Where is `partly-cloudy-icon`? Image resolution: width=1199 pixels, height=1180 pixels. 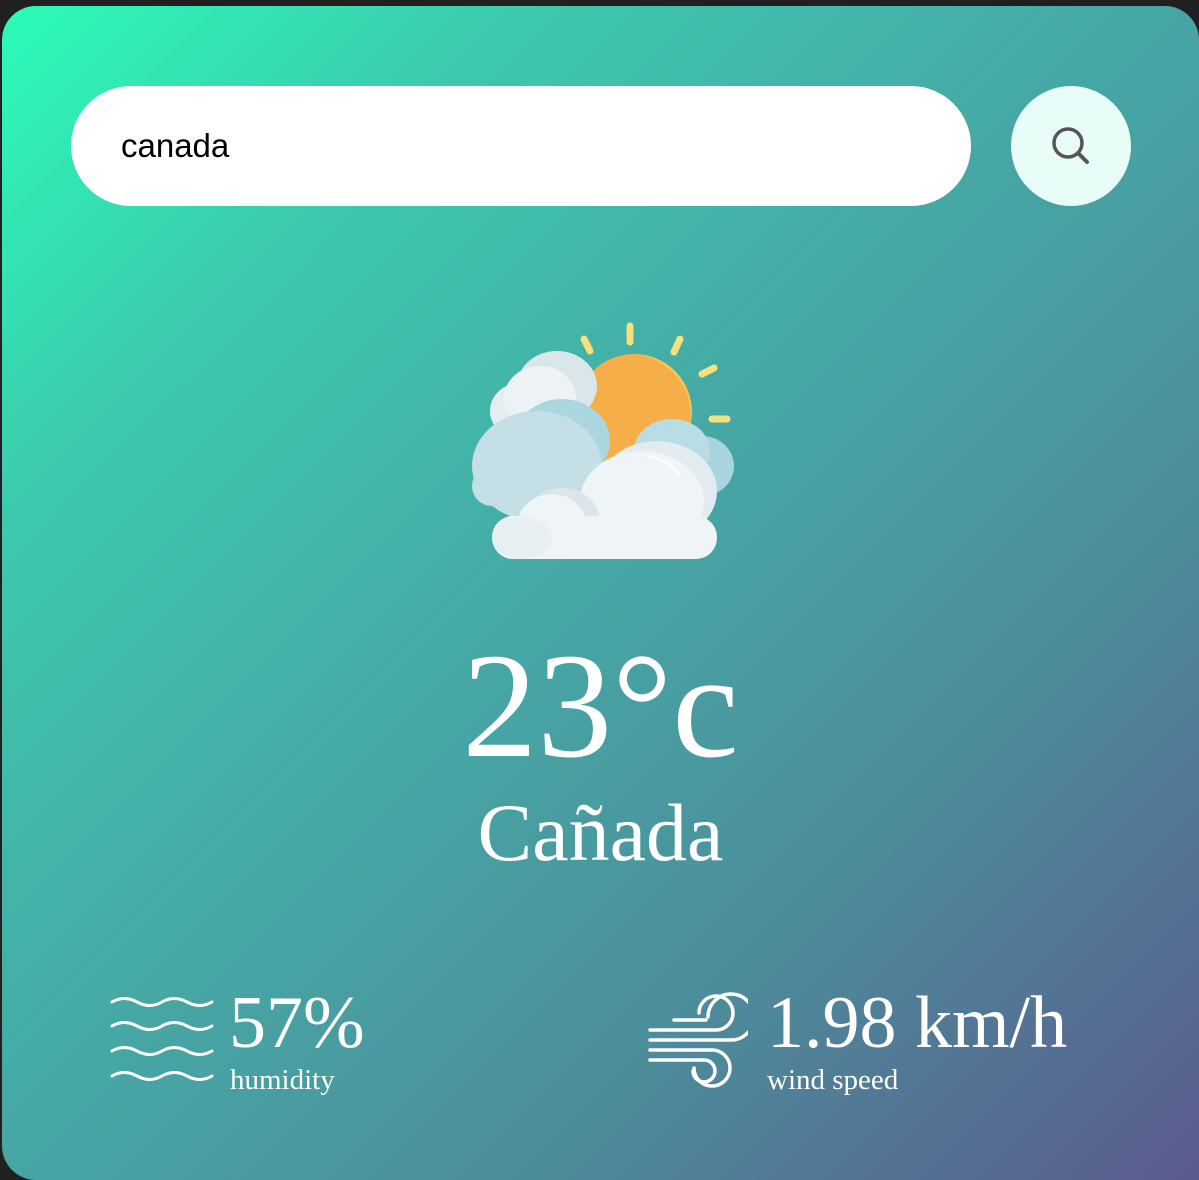 partly-cloudy-icon is located at coordinates (603, 440).